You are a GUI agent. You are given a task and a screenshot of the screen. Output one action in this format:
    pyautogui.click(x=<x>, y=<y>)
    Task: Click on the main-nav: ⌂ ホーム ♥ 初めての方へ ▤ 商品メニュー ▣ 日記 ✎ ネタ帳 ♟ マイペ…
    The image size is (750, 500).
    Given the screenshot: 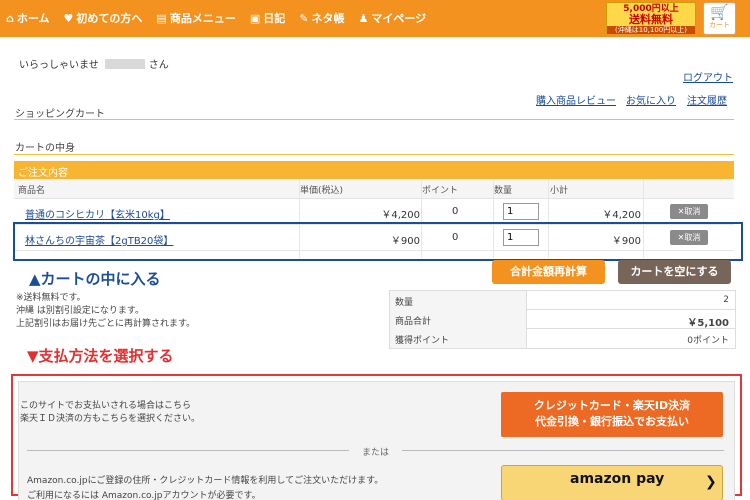 What is the action you would take?
    pyautogui.click(x=223, y=18)
    